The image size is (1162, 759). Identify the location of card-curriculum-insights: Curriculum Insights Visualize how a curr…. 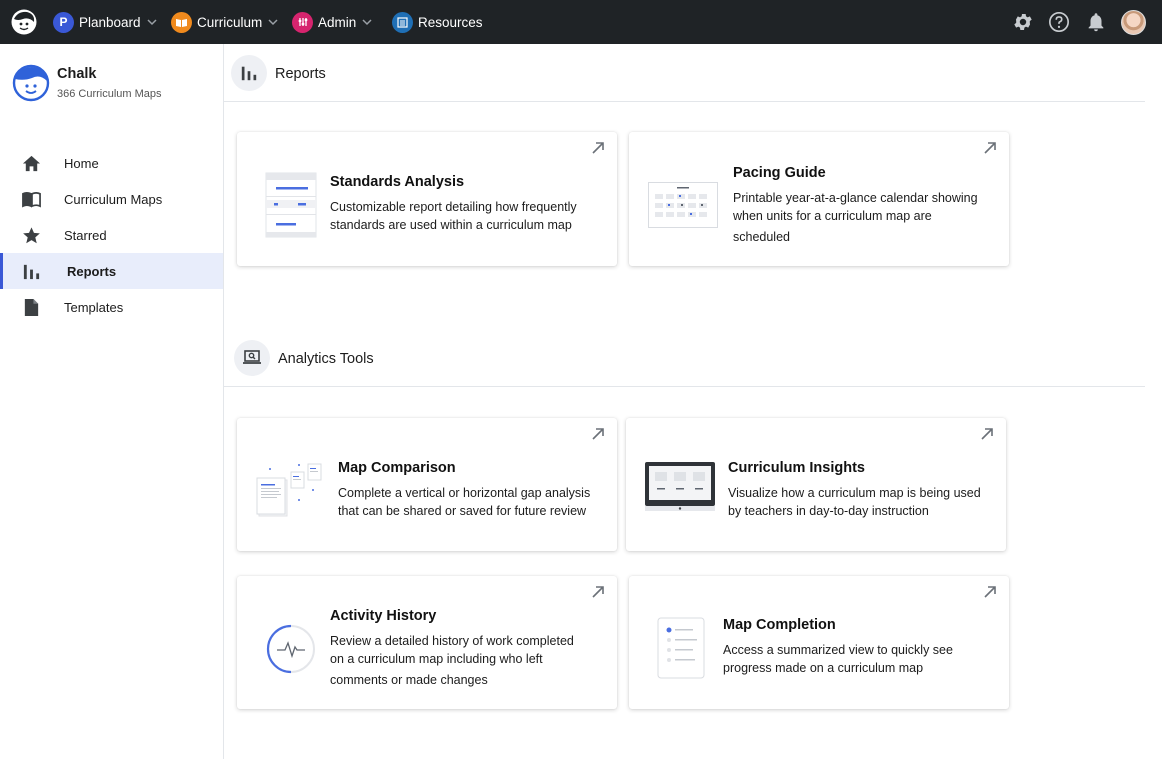
(816, 484).